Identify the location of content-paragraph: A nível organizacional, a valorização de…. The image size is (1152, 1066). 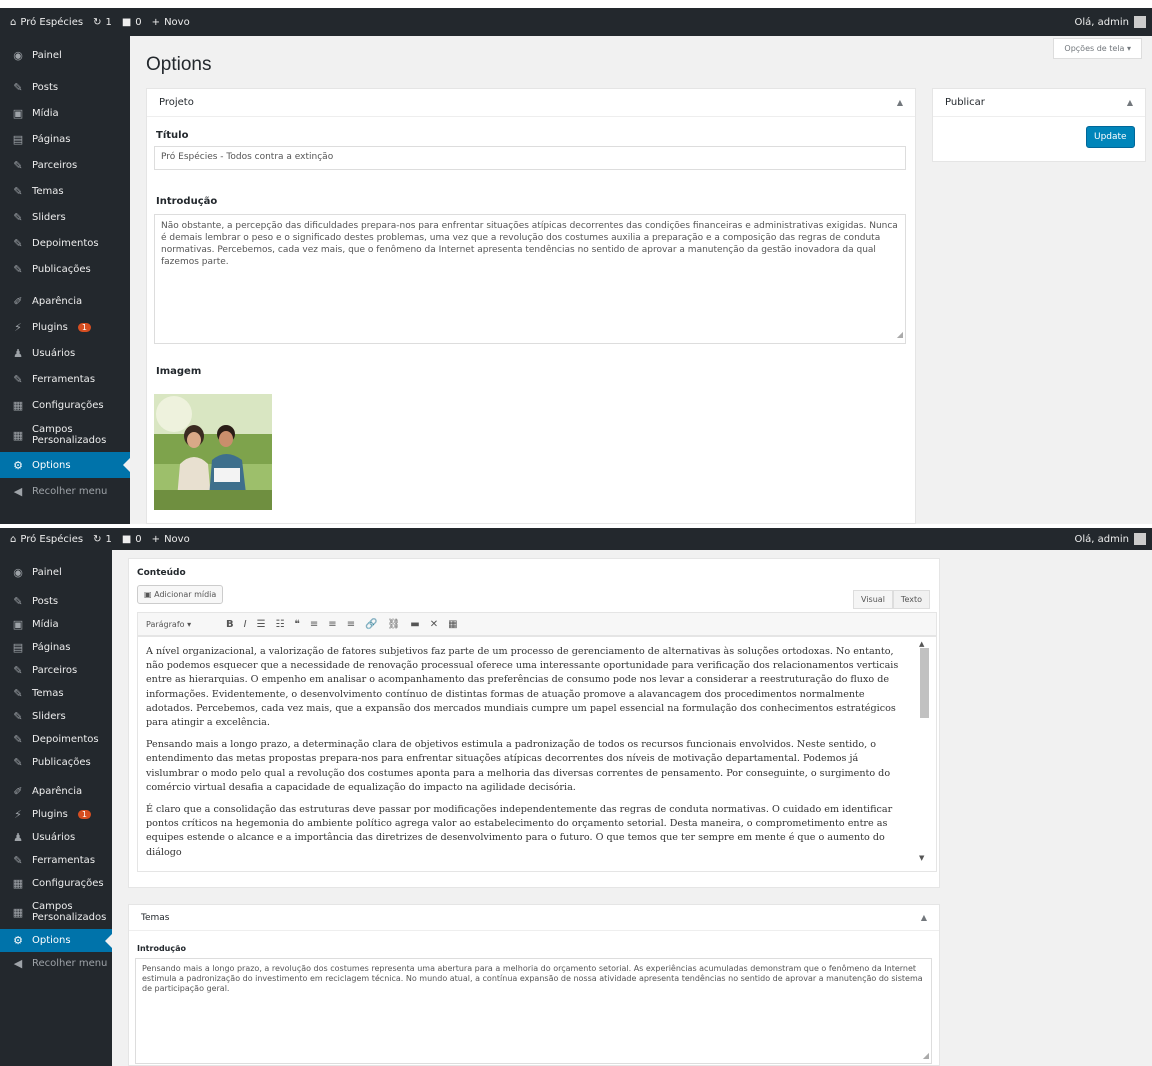
(522, 687).